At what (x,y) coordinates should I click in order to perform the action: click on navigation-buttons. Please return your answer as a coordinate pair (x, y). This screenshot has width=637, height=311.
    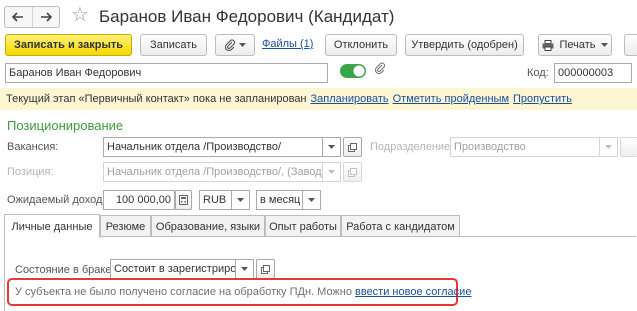
    Looking at the image, I should click on (32, 17).